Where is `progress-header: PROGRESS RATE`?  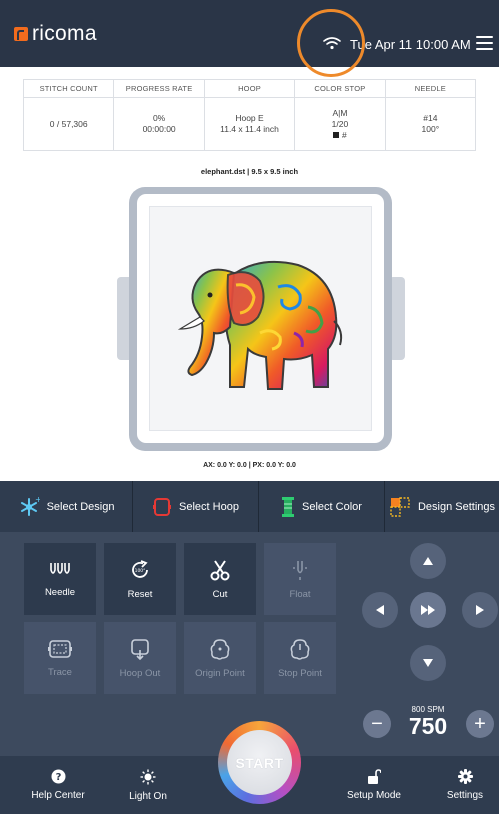 progress-header: PROGRESS RATE is located at coordinates (159, 89).